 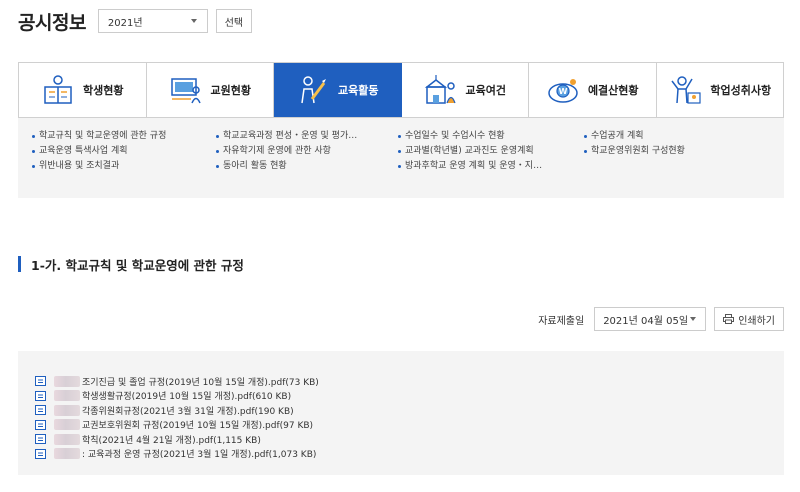 What do you see at coordinates (171, 440) in the screenshot?
I see `attachment-name: 학칙(2021년 4월 21일 개정).pdf(1,115 KB)` at bounding box center [171, 440].